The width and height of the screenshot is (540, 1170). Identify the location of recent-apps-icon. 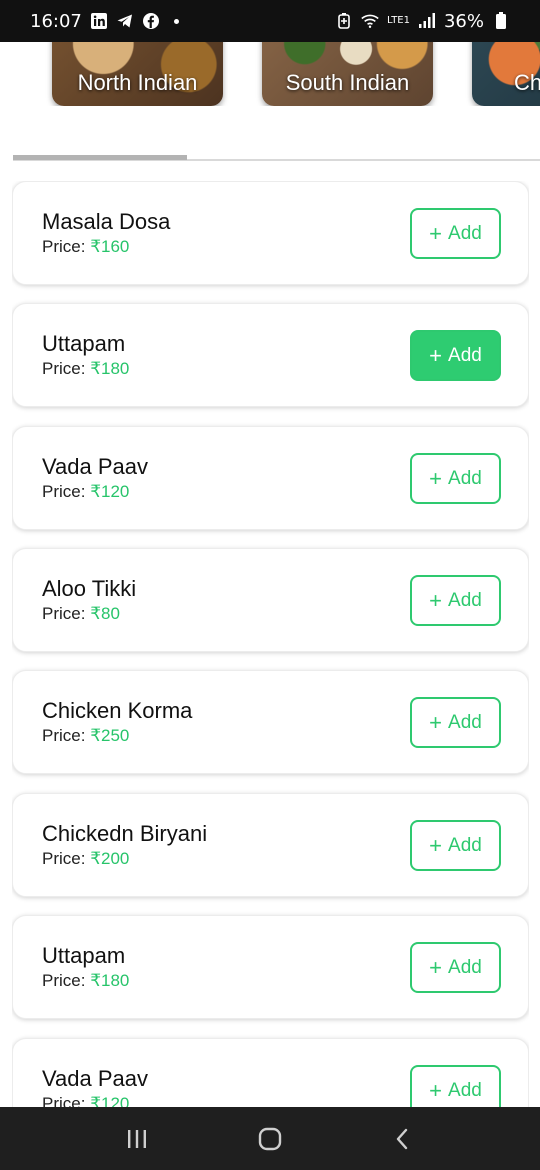
(137, 1139).